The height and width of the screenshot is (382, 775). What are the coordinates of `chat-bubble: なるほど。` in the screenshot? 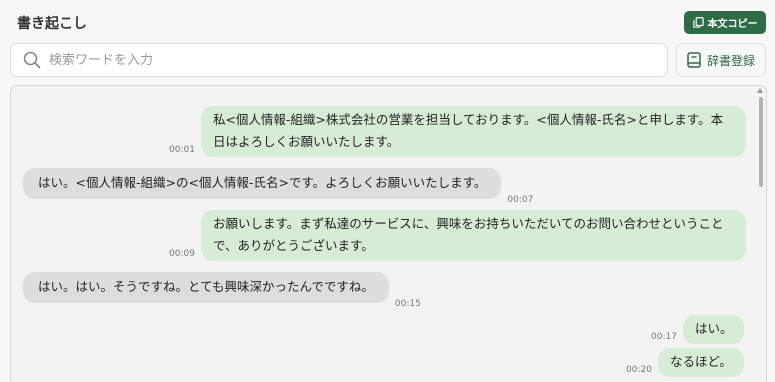 It's located at (700, 362).